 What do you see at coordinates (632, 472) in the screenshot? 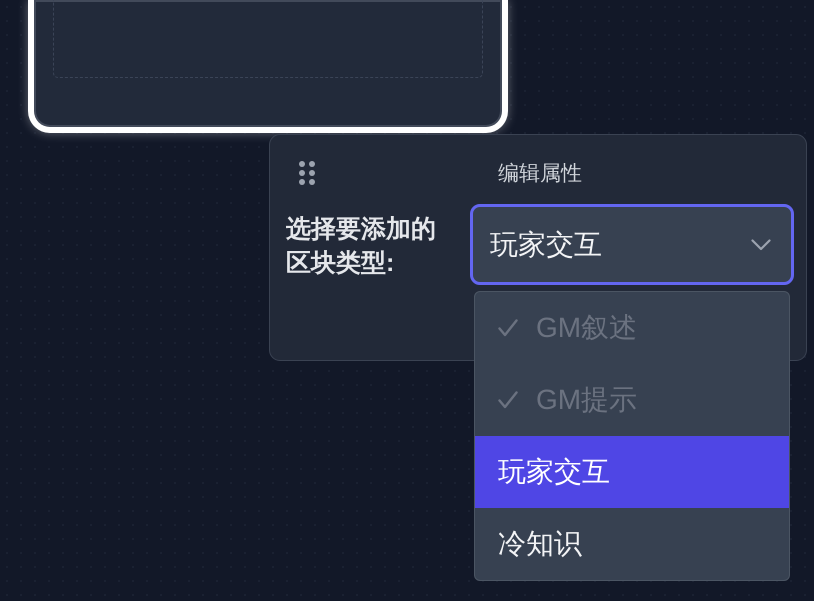
I see `dropdown-option: 玩家交互` at bounding box center [632, 472].